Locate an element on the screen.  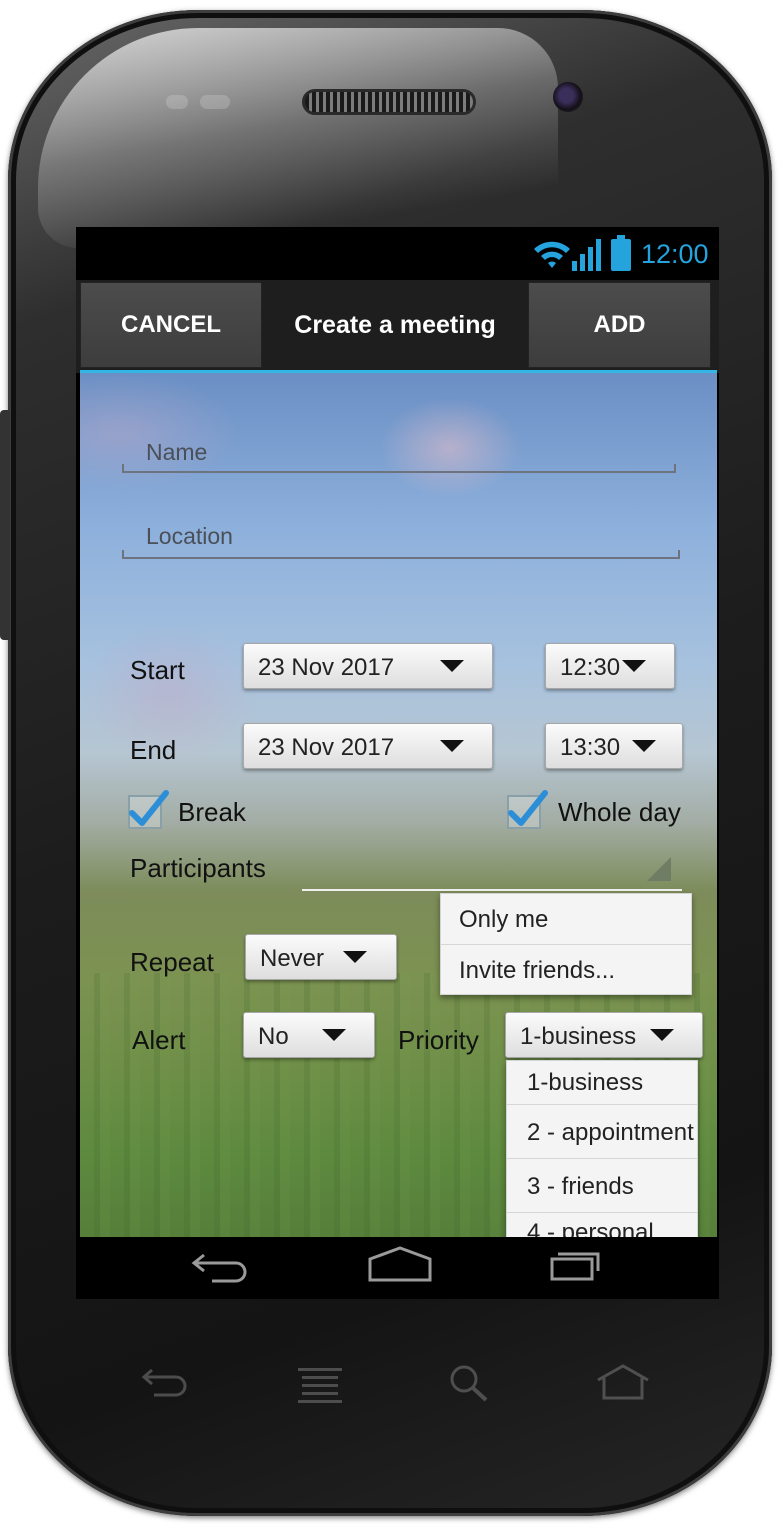
end-time-spinner: 13:30 is located at coordinates (614, 746).